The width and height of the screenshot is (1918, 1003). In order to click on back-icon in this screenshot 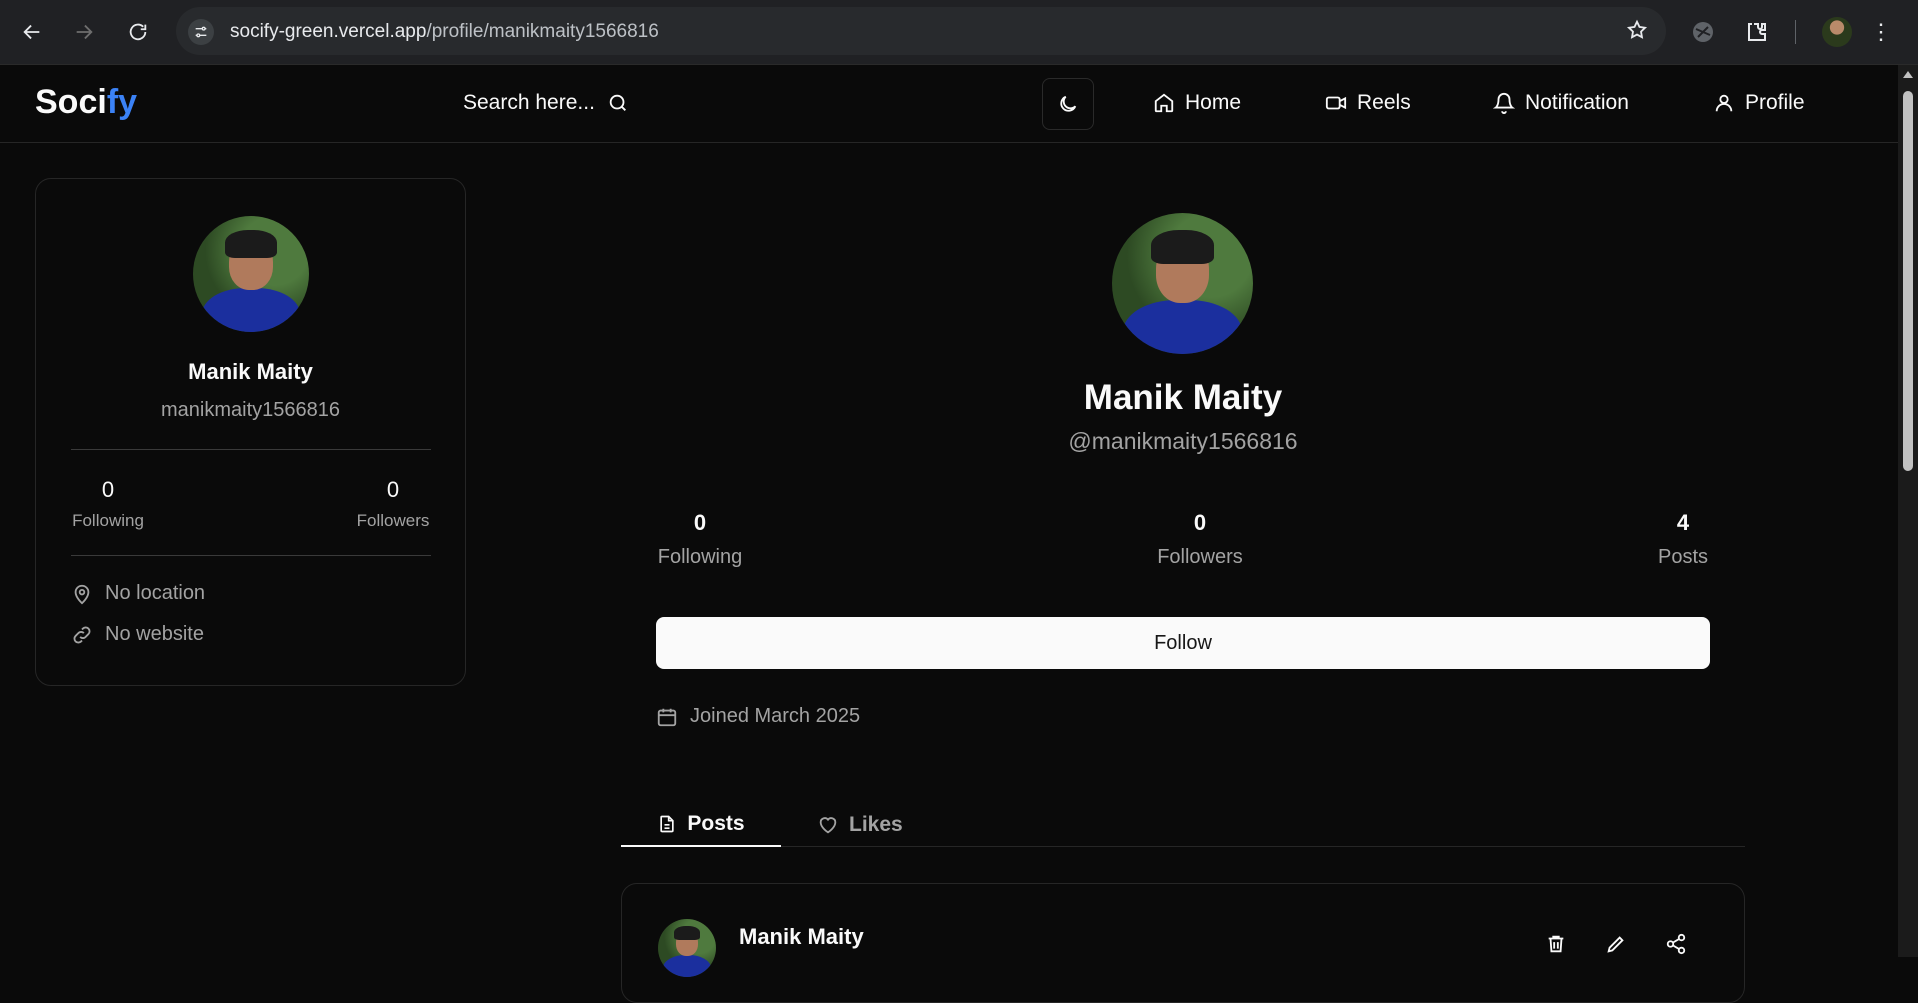, I will do `click(32, 32)`.